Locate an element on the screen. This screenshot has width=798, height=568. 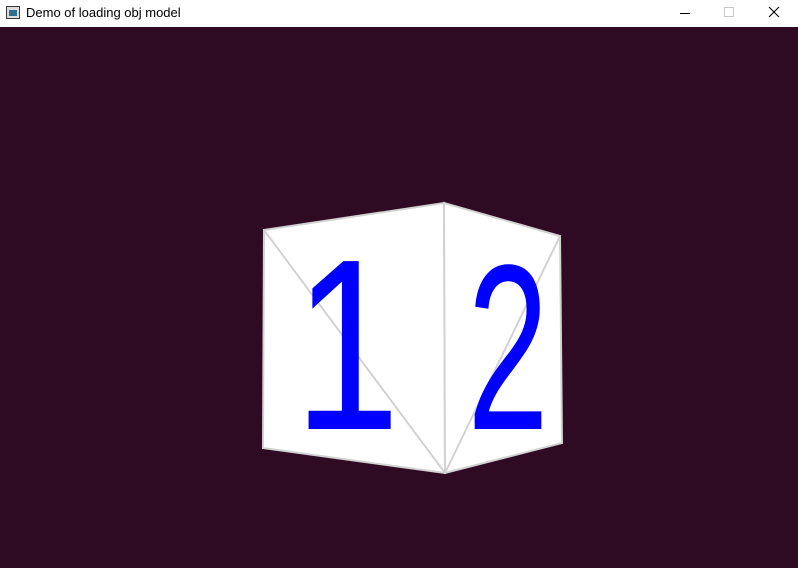
minimize-icon is located at coordinates (685, 13).